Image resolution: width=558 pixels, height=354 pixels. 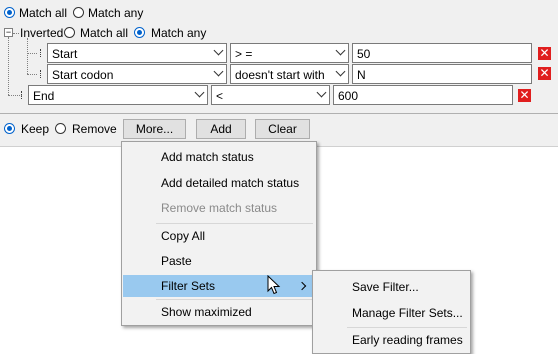 I want to click on menu-item-filter-sets: Filter Sets, so click(x=219, y=286).